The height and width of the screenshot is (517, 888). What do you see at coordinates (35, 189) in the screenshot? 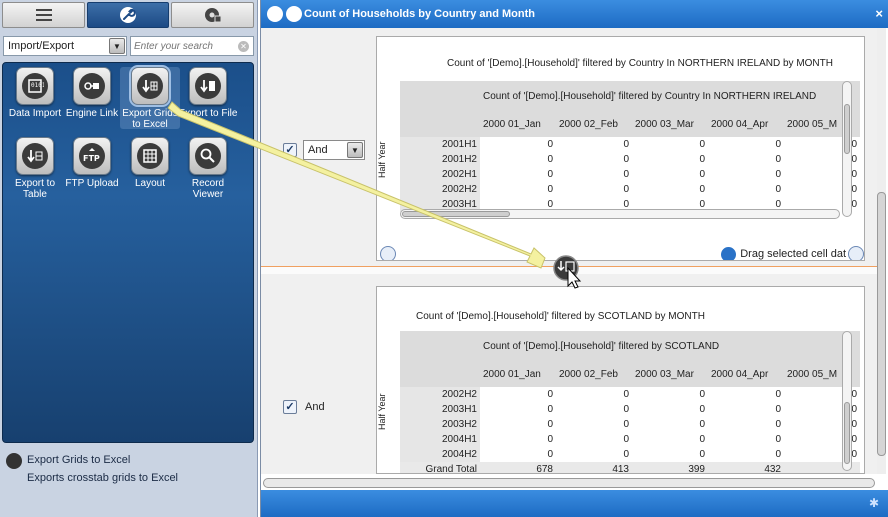
I see `tool-label: Export to Table` at bounding box center [35, 189].